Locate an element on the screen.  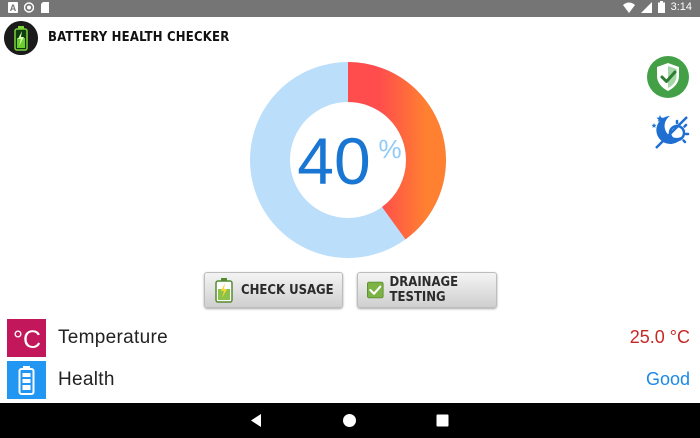
night-mode-button is located at coordinates (669, 130).